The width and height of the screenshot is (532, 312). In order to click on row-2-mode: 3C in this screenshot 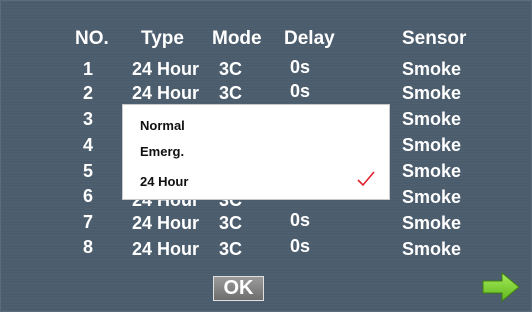, I will do `click(230, 93)`.